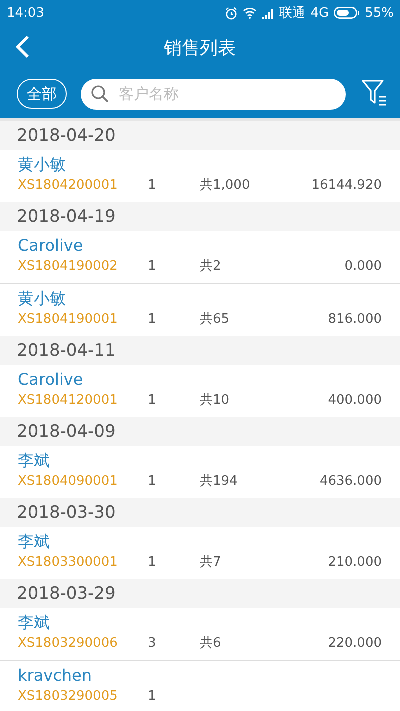  Describe the element at coordinates (249, 13) in the screenshot. I see `wifi-icon` at that location.